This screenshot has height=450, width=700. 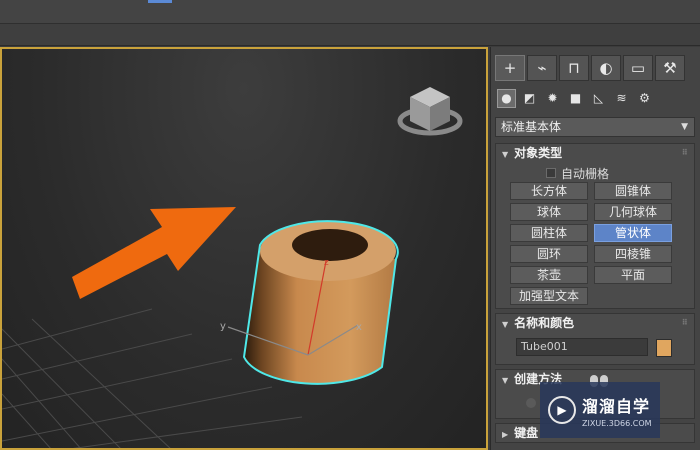 I want to click on object-color-swatch, so click(x=664, y=348).